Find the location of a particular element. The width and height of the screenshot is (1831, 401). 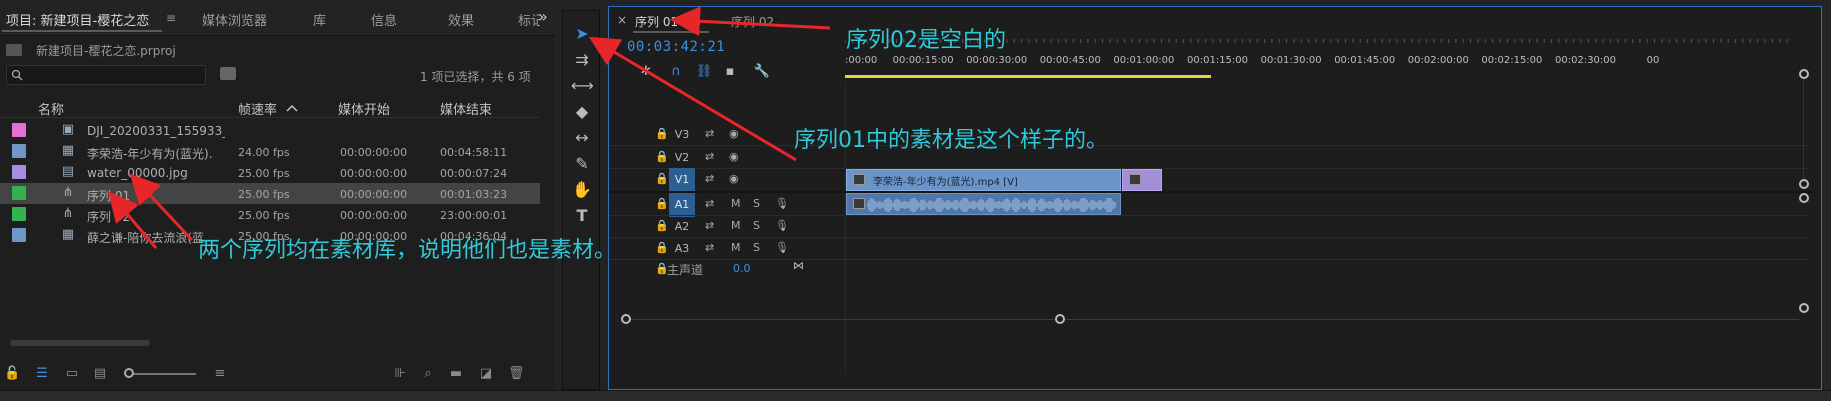

nest-toggle-icon: ✲ is located at coordinates (646, 72).